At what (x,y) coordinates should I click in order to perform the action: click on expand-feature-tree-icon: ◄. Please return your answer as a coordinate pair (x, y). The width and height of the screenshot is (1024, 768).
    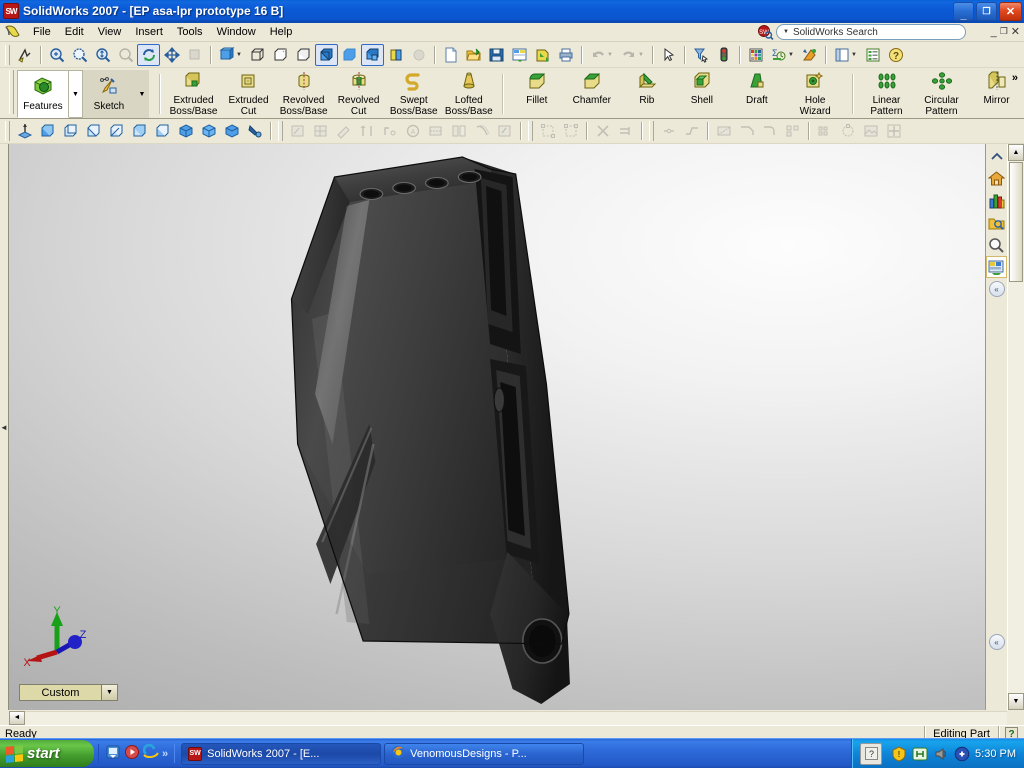
    Looking at the image, I should click on (4, 427).